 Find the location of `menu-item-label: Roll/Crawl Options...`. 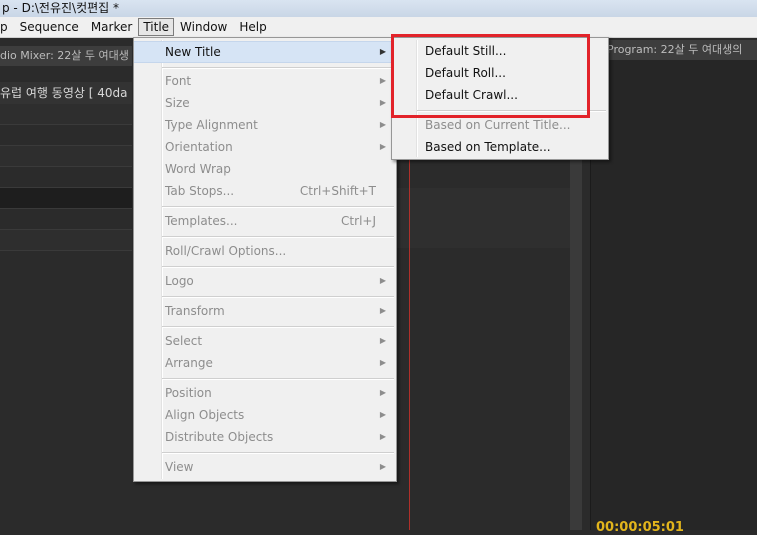

menu-item-label: Roll/Crawl Options... is located at coordinates (226, 251).